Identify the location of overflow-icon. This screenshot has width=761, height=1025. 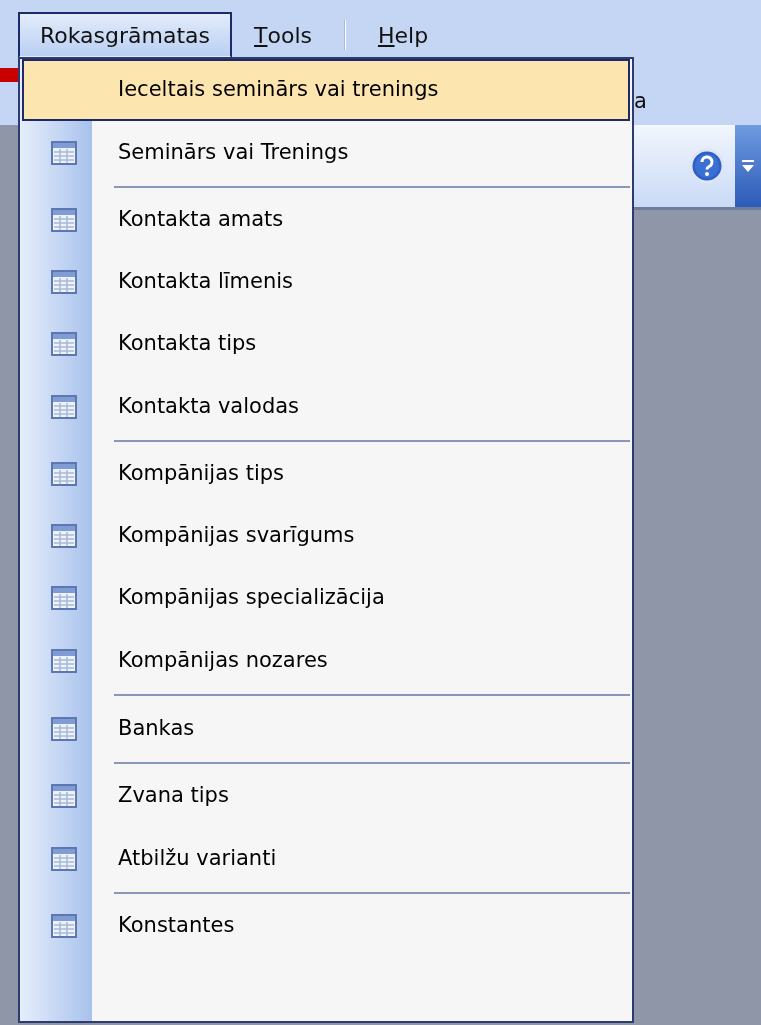
(748, 166).